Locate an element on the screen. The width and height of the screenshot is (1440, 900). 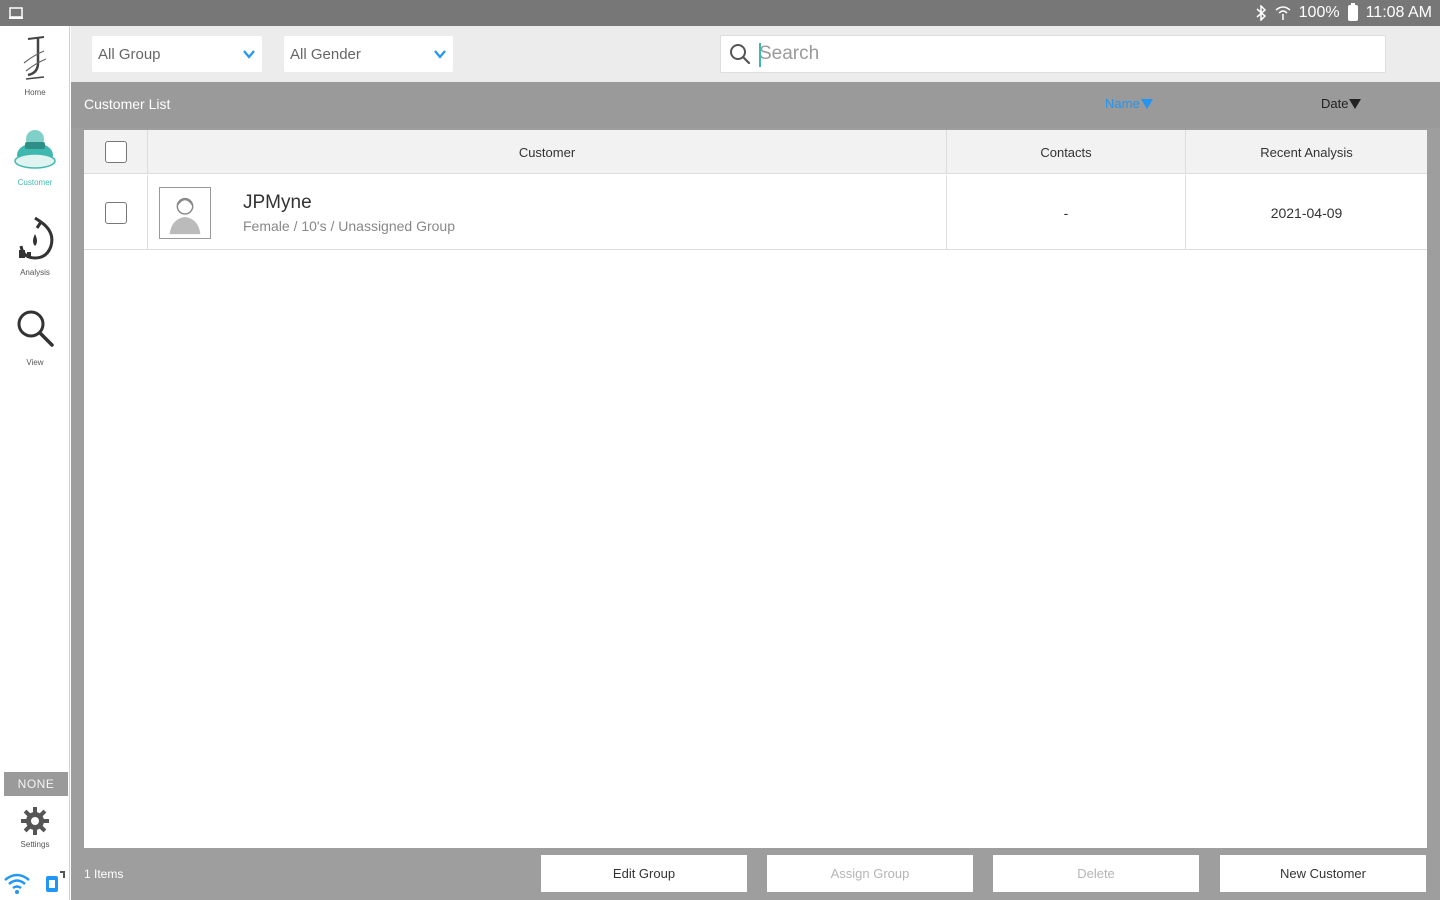
status-indicators: 100% 11:08 AM is located at coordinates (1343, 13).